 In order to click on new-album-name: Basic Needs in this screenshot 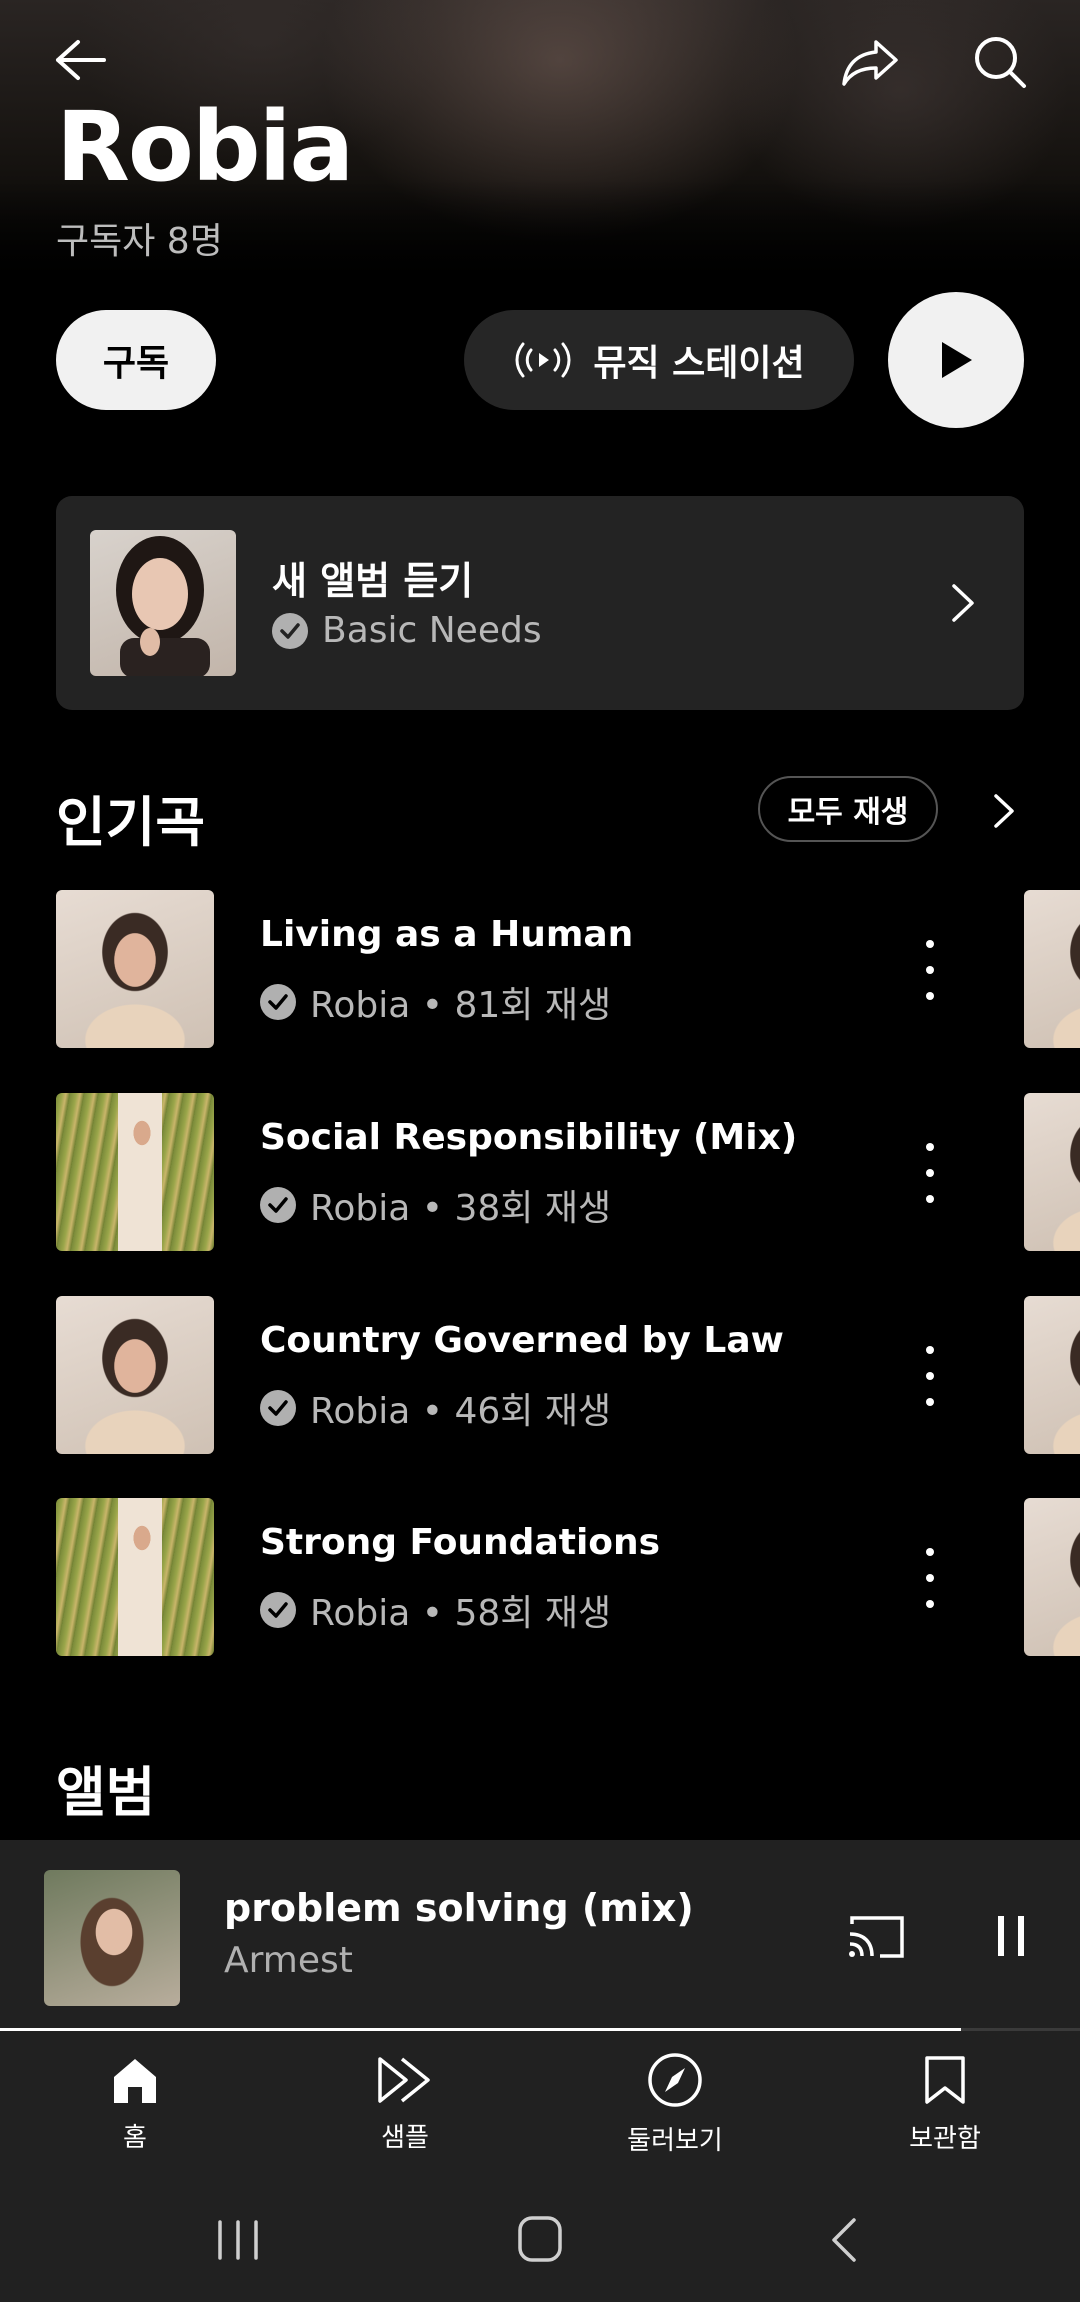, I will do `click(432, 630)`.